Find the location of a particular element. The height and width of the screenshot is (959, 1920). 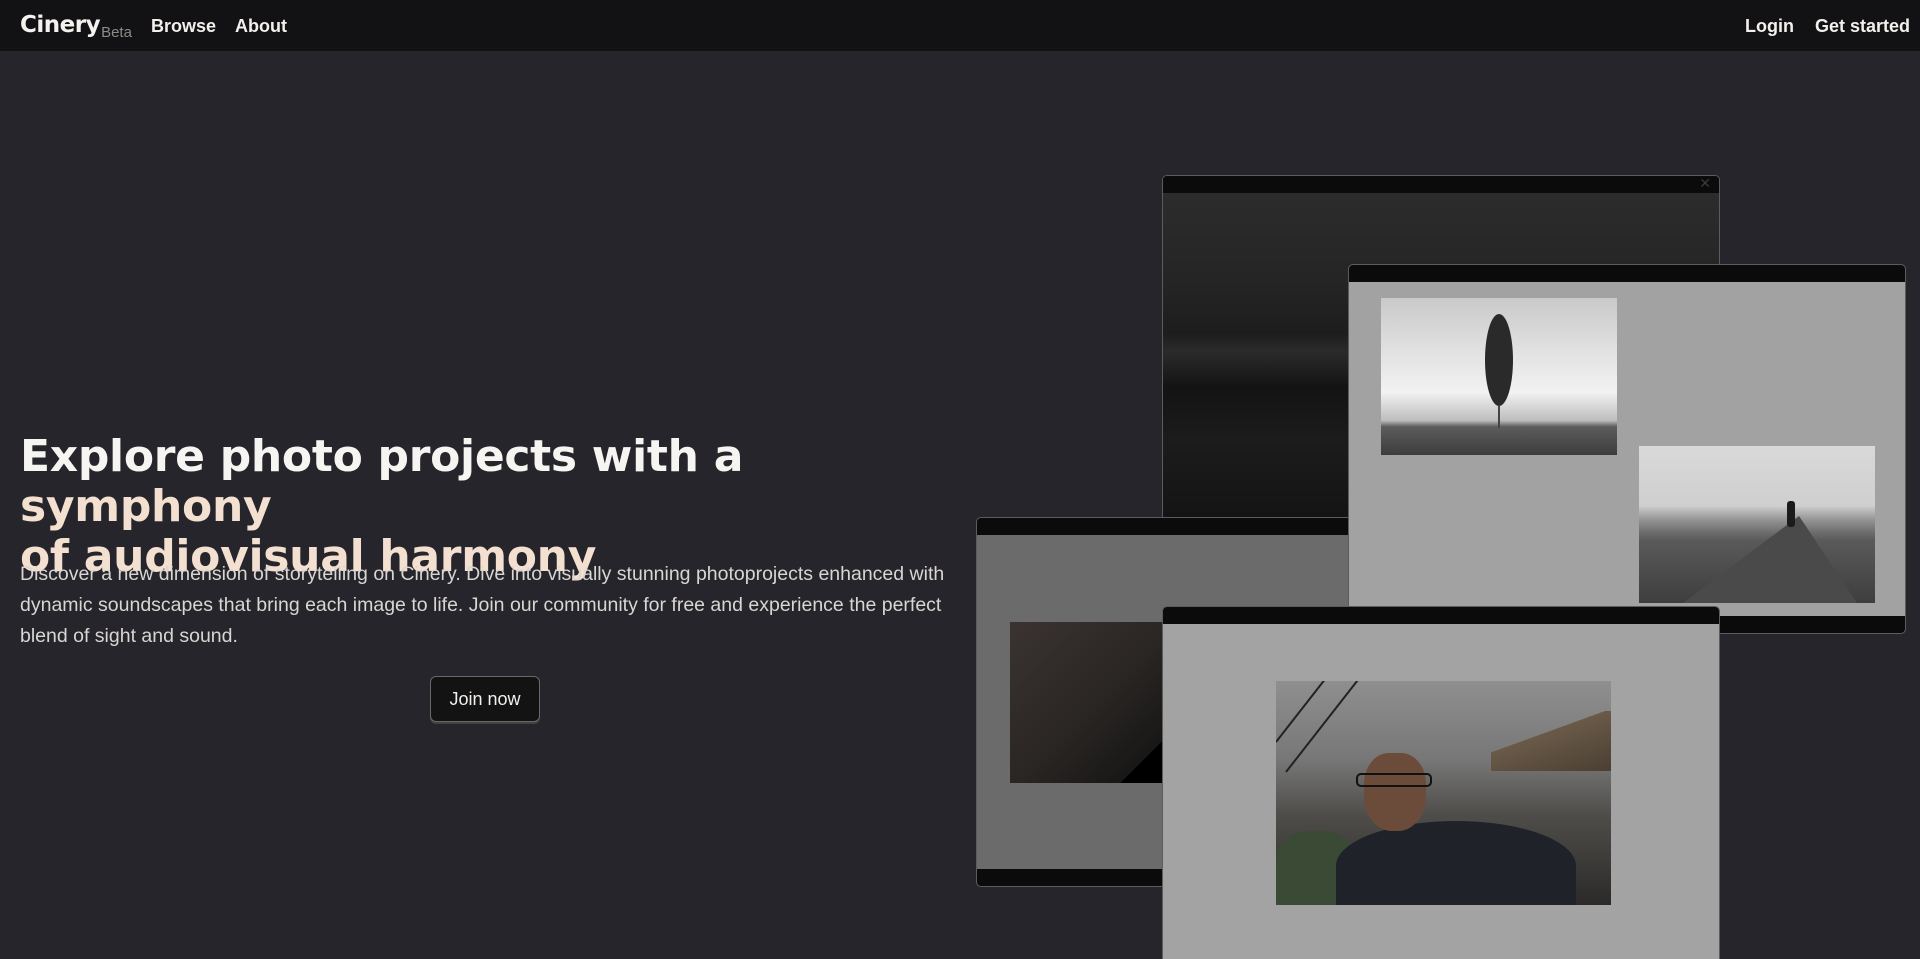

road-photo is located at coordinates (1757, 524).